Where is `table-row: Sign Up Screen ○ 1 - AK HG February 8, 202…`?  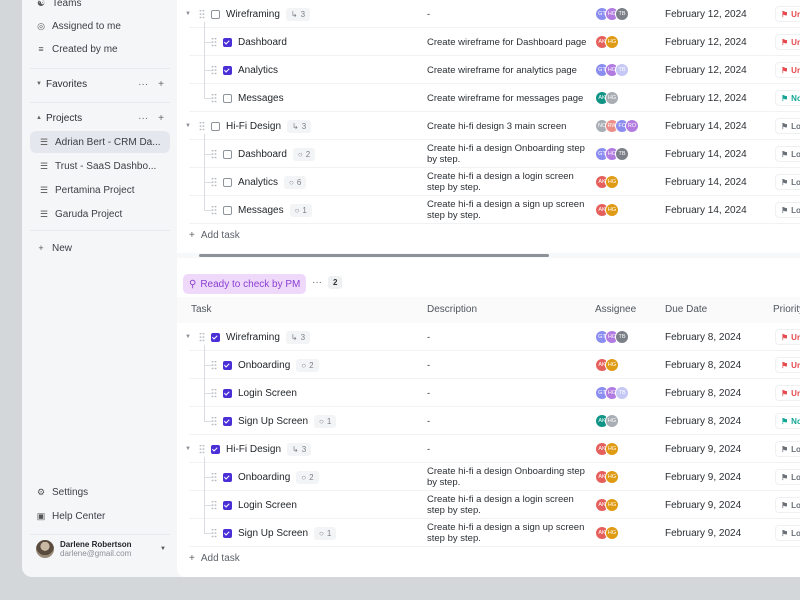 table-row: Sign Up Screen ○ 1 - AK HG February 8, 202… is located at coordinates (488, 421).